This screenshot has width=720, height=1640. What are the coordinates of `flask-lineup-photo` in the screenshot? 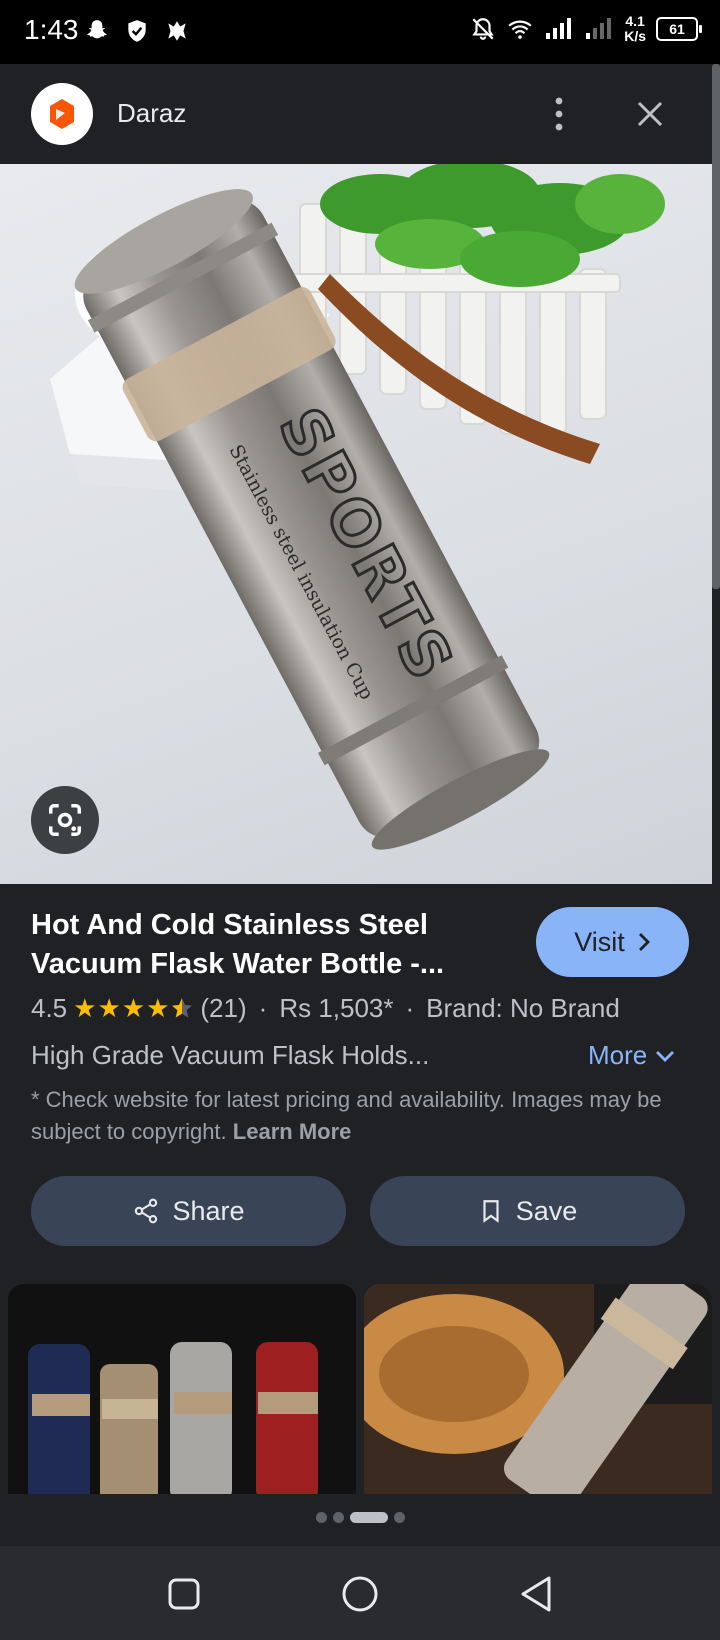 It's located at (182, 1389).